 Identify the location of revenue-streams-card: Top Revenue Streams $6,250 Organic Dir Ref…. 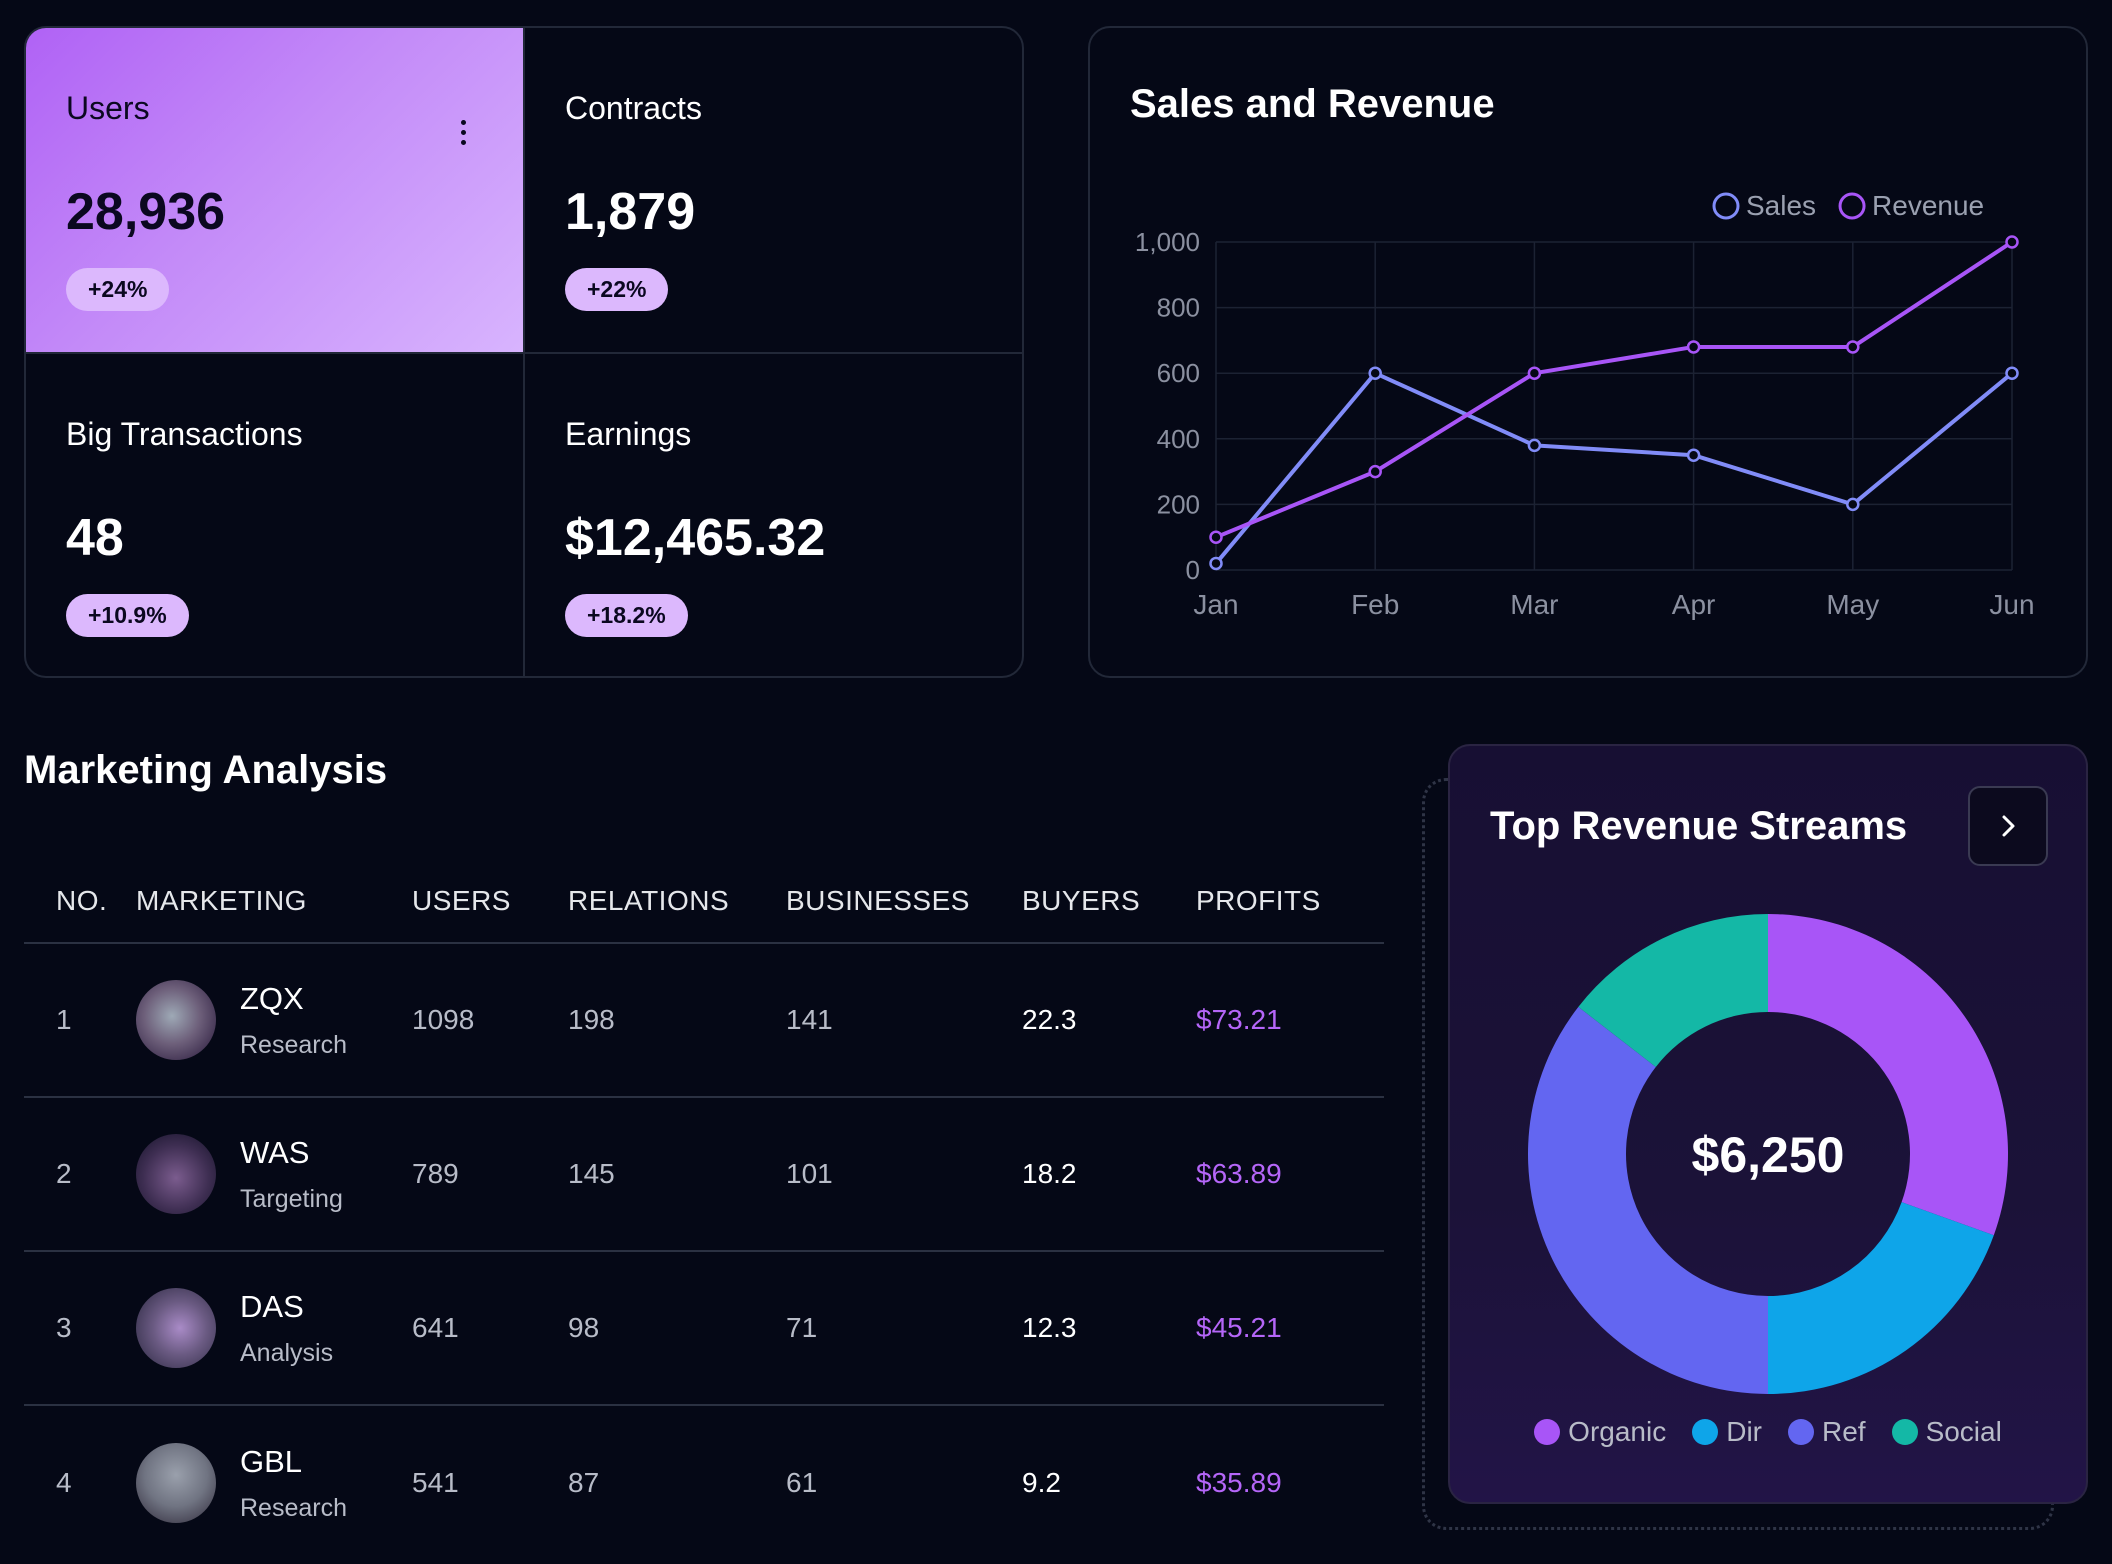
(1768, 1124).